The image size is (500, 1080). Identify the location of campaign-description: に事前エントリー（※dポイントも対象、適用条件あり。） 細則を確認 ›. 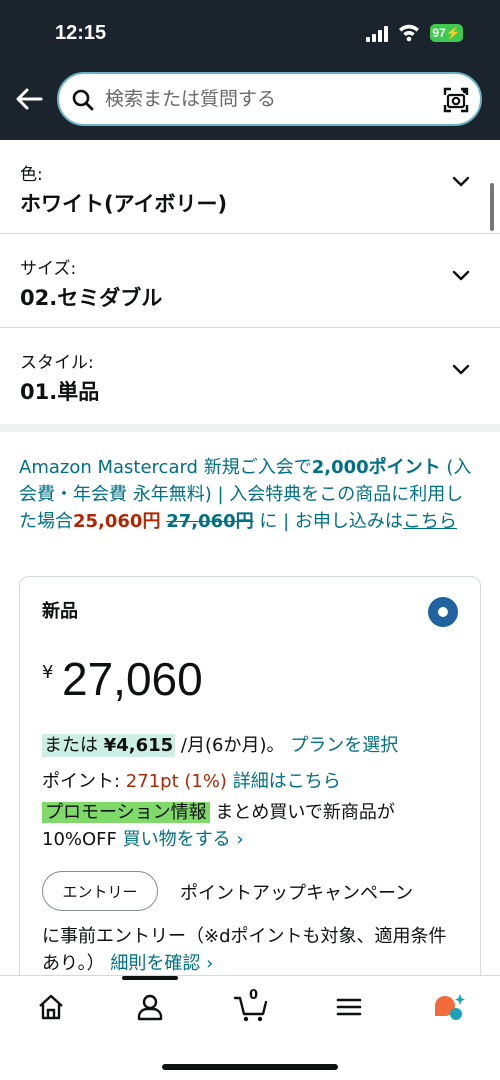
(252, 950).